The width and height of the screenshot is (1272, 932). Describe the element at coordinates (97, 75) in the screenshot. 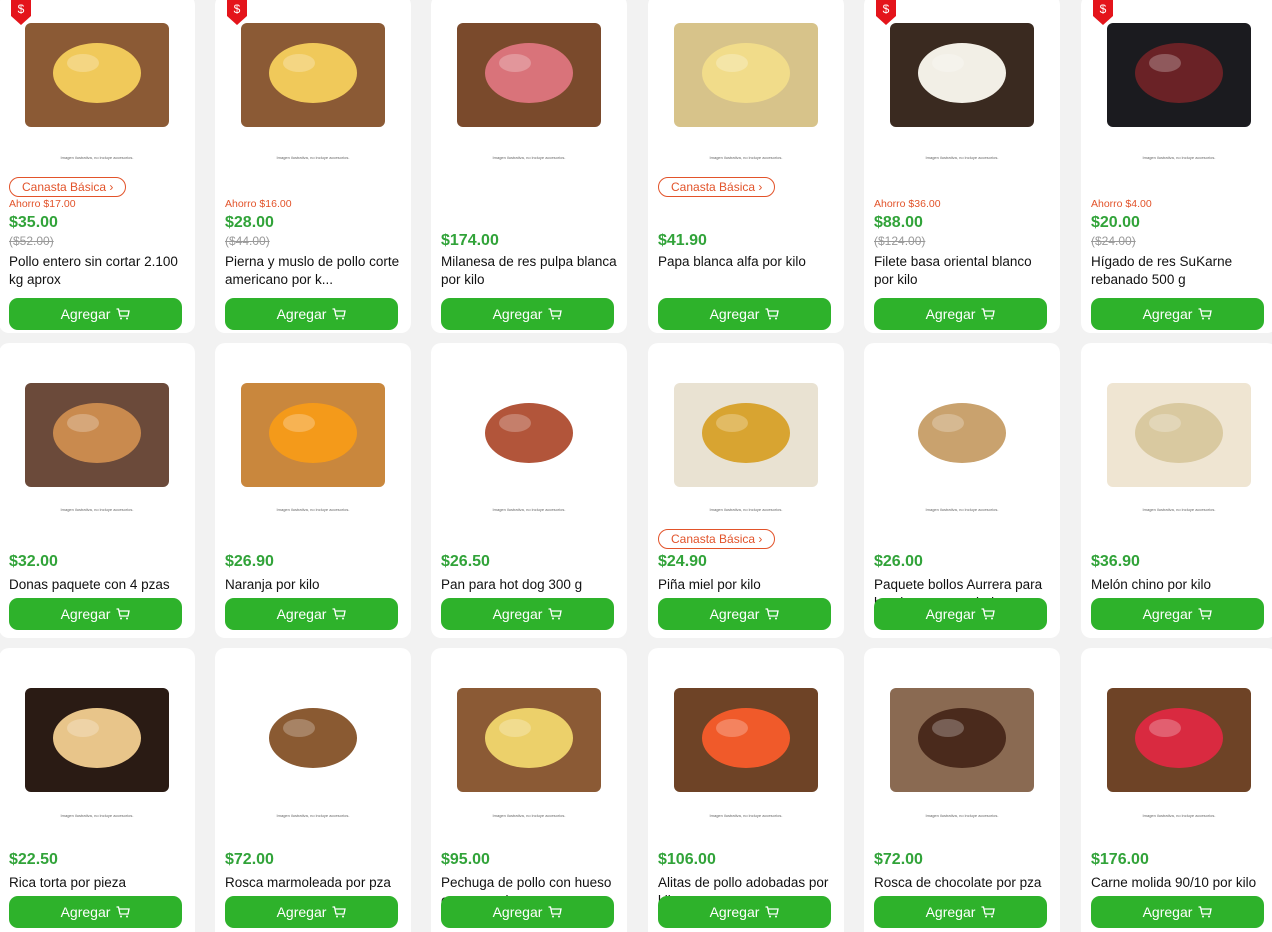

I see `whole-chicken-icon` at that location.